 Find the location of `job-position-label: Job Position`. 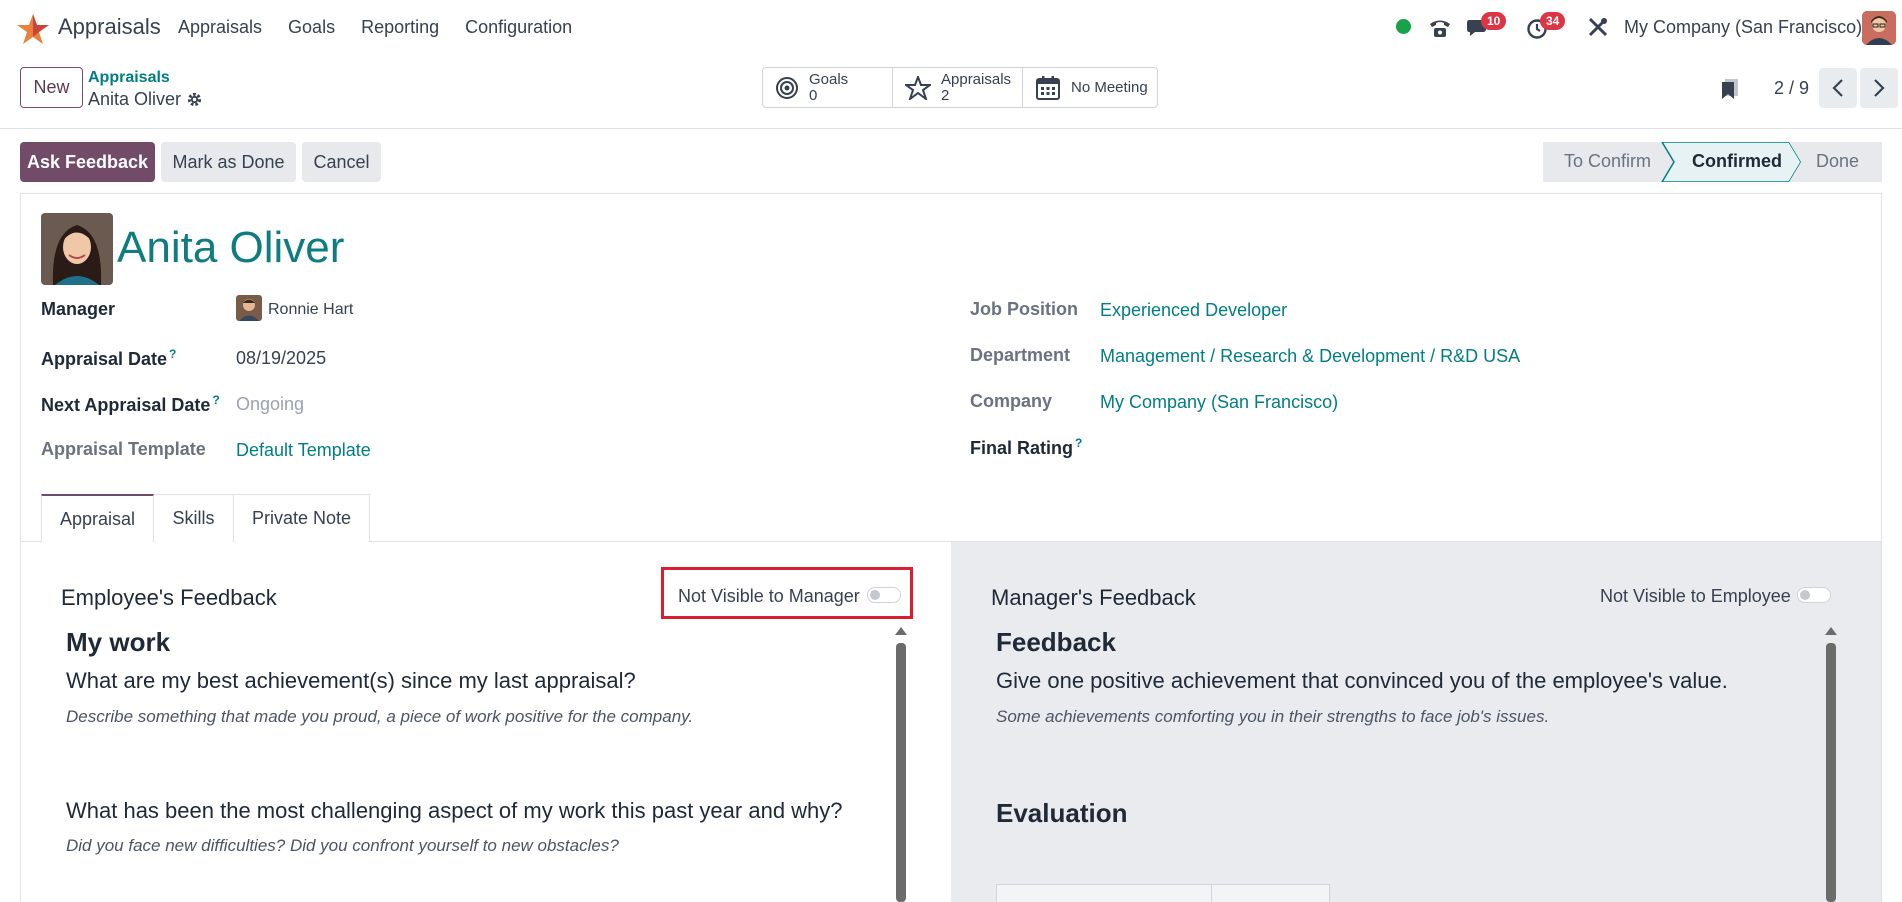

job-position-label: Job Position is located at coordinates (1024, 309).